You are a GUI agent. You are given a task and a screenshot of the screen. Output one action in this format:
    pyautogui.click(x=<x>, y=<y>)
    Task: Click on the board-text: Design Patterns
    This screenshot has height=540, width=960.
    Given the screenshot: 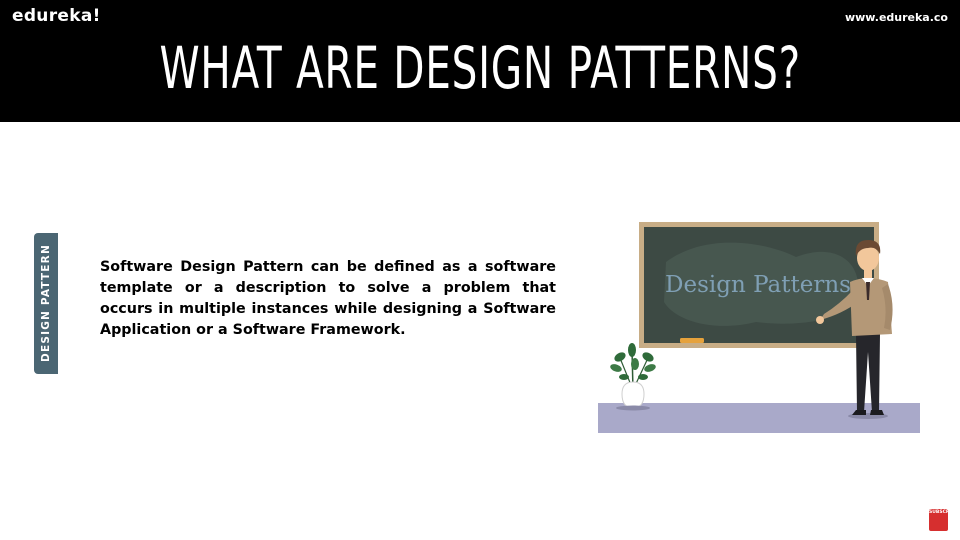 What is the action you would take?
    pyautogui.click(x=758, y=285)
    